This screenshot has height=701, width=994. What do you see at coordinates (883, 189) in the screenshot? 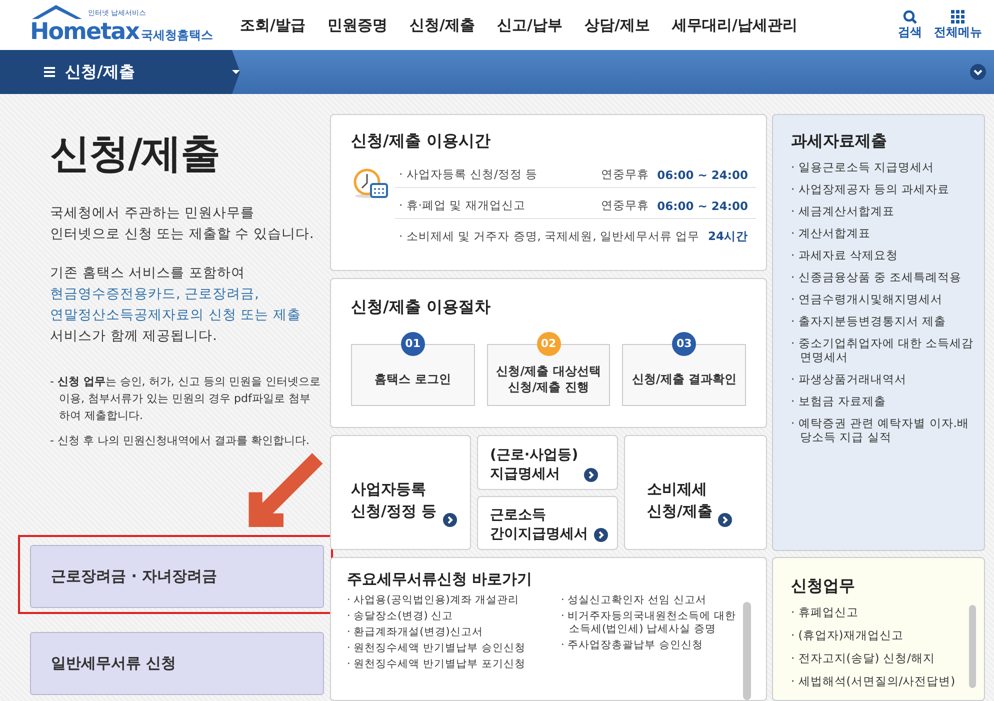
I see `panel-link: · 사업장제공자 등의 과세자료` at bounding box center [883, 189].